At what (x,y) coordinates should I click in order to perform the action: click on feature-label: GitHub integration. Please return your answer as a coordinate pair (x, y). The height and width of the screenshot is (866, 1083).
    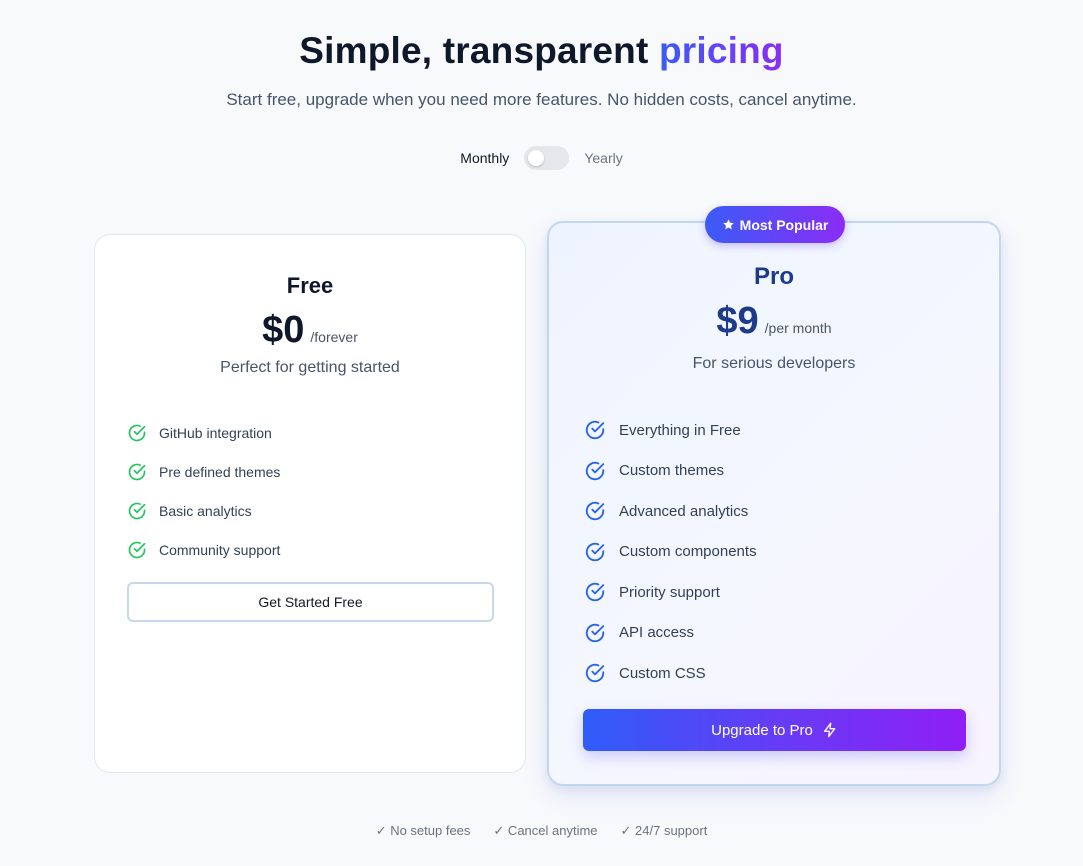
    Looking at the image, I should click on (215, 432).